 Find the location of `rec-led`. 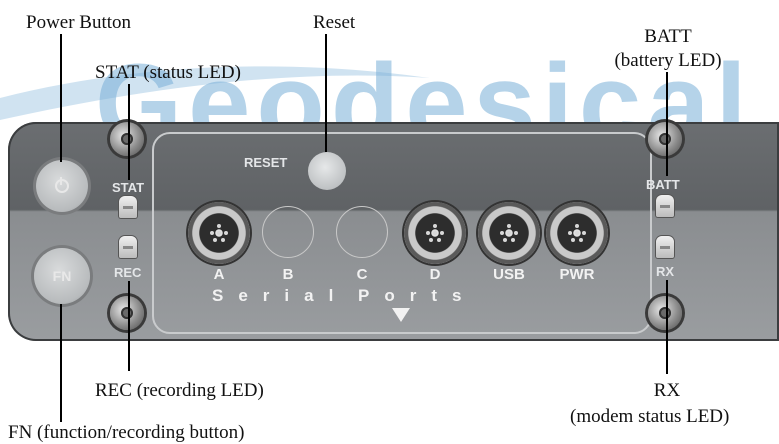

rec-led is located at coordinates (128, 247).